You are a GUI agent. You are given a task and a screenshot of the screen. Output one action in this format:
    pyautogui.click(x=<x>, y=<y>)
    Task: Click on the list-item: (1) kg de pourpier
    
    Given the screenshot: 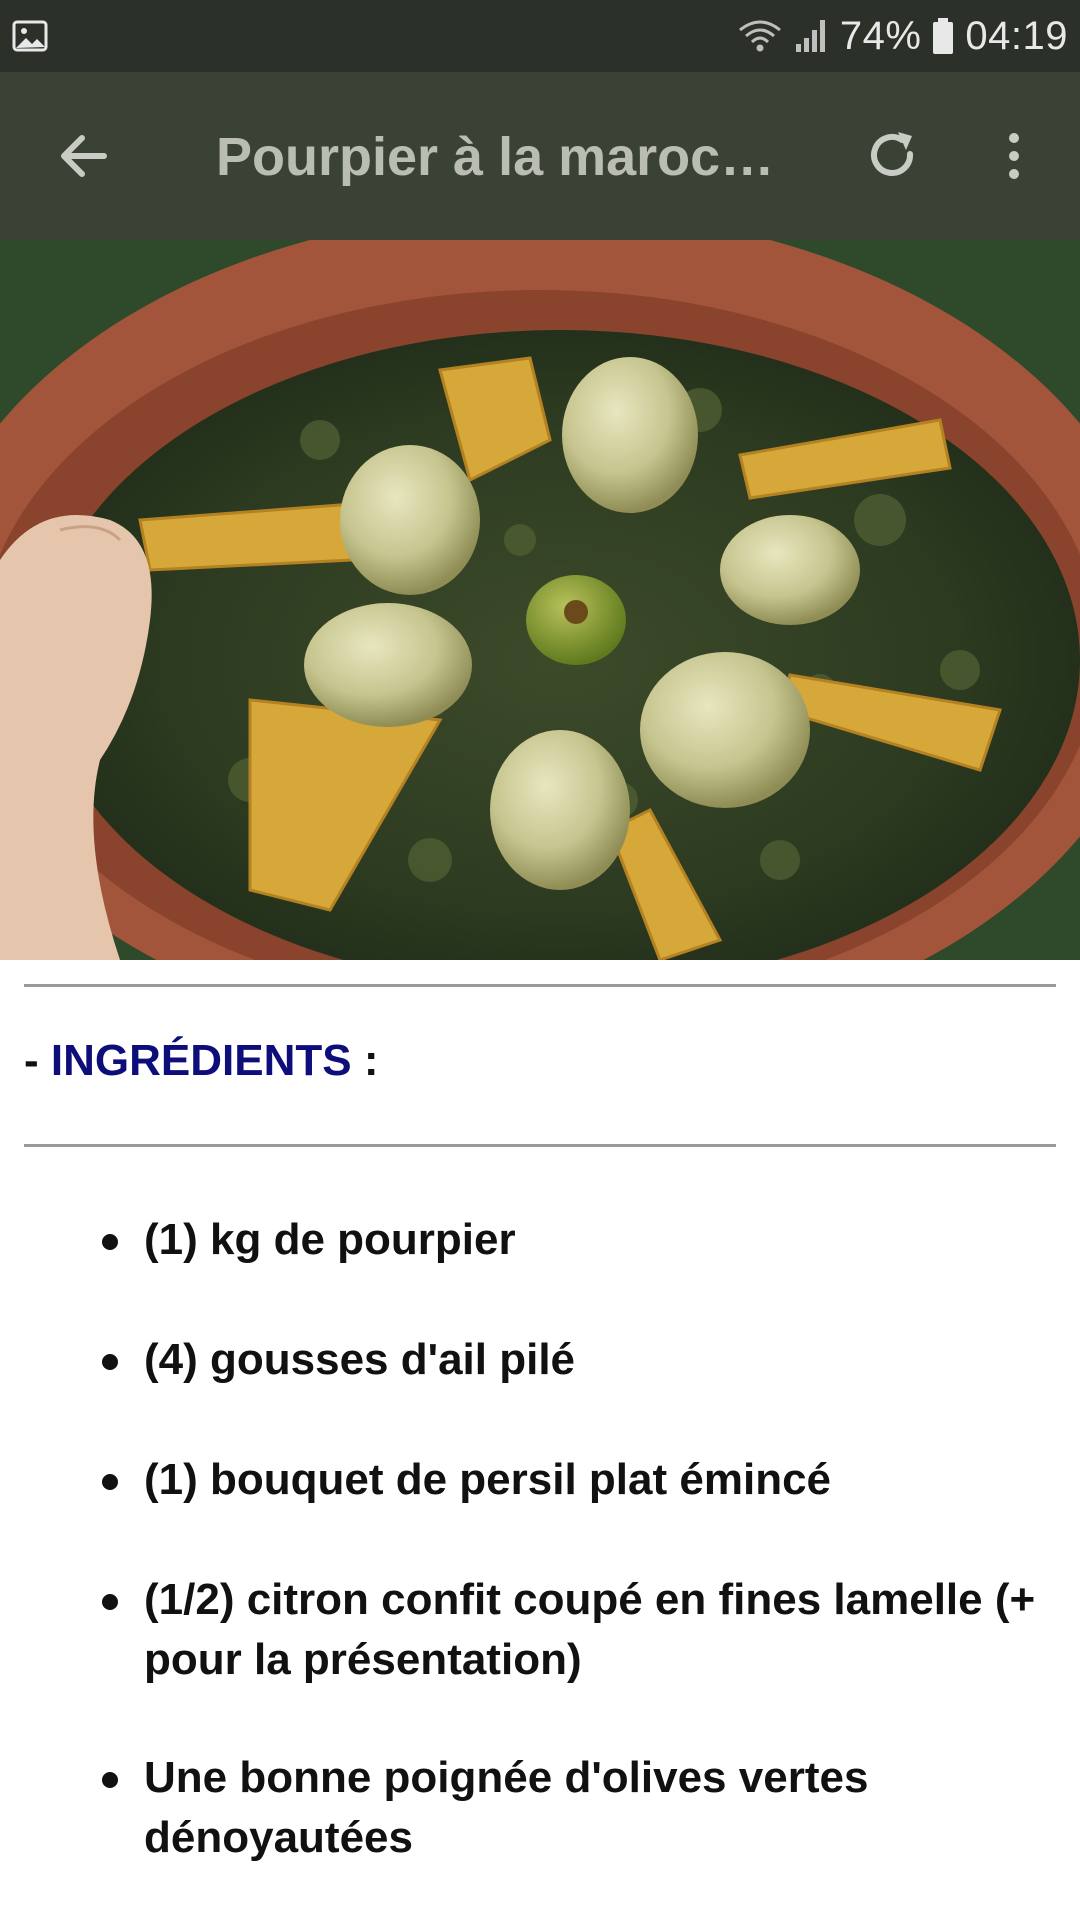 What is the action you would take?
    pyautogui.click(x=574, y=1240)
    